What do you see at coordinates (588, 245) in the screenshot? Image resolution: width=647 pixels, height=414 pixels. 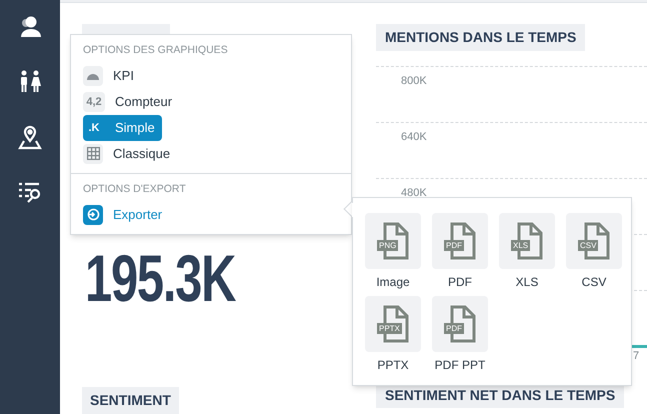 I see `file-type-label: CSV` at bounding box center [588, 245].